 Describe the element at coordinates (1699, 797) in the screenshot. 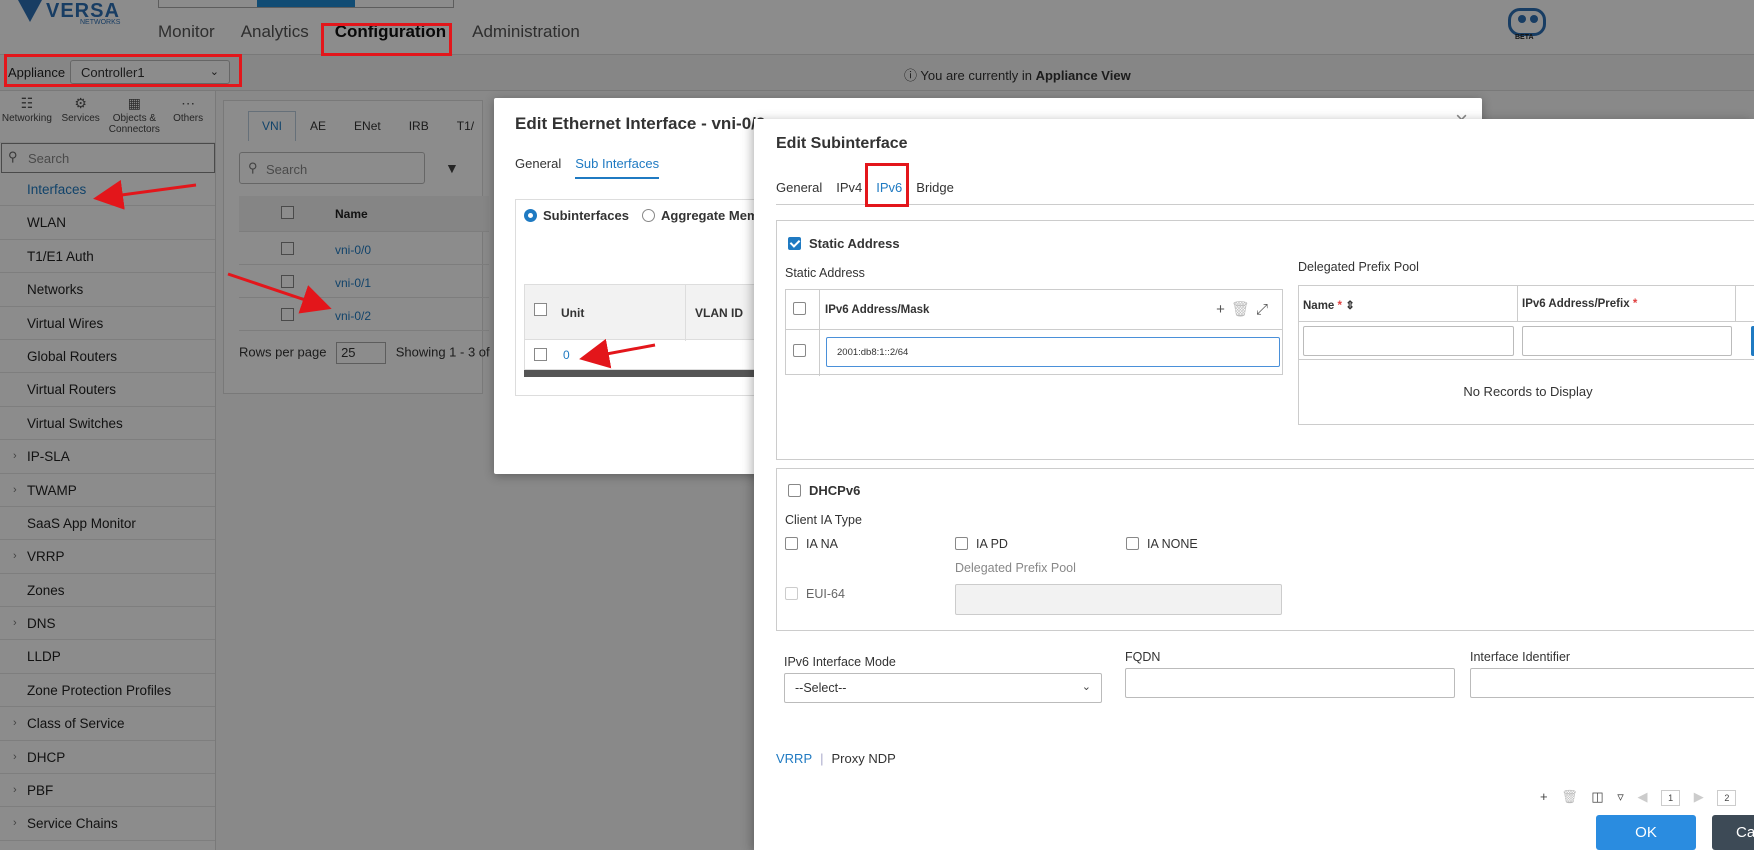

I see `next-page-icon: ▶` at that location.